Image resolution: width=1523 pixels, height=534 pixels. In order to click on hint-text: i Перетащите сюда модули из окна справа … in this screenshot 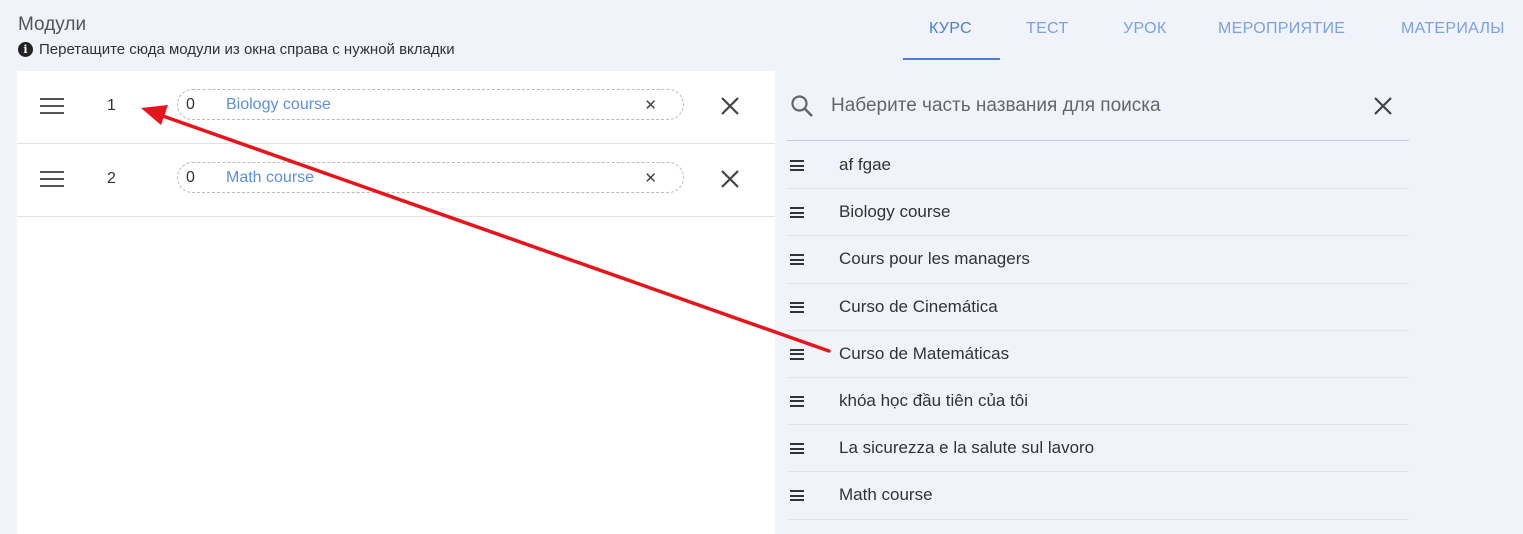, I will do `click(236, 49)`.